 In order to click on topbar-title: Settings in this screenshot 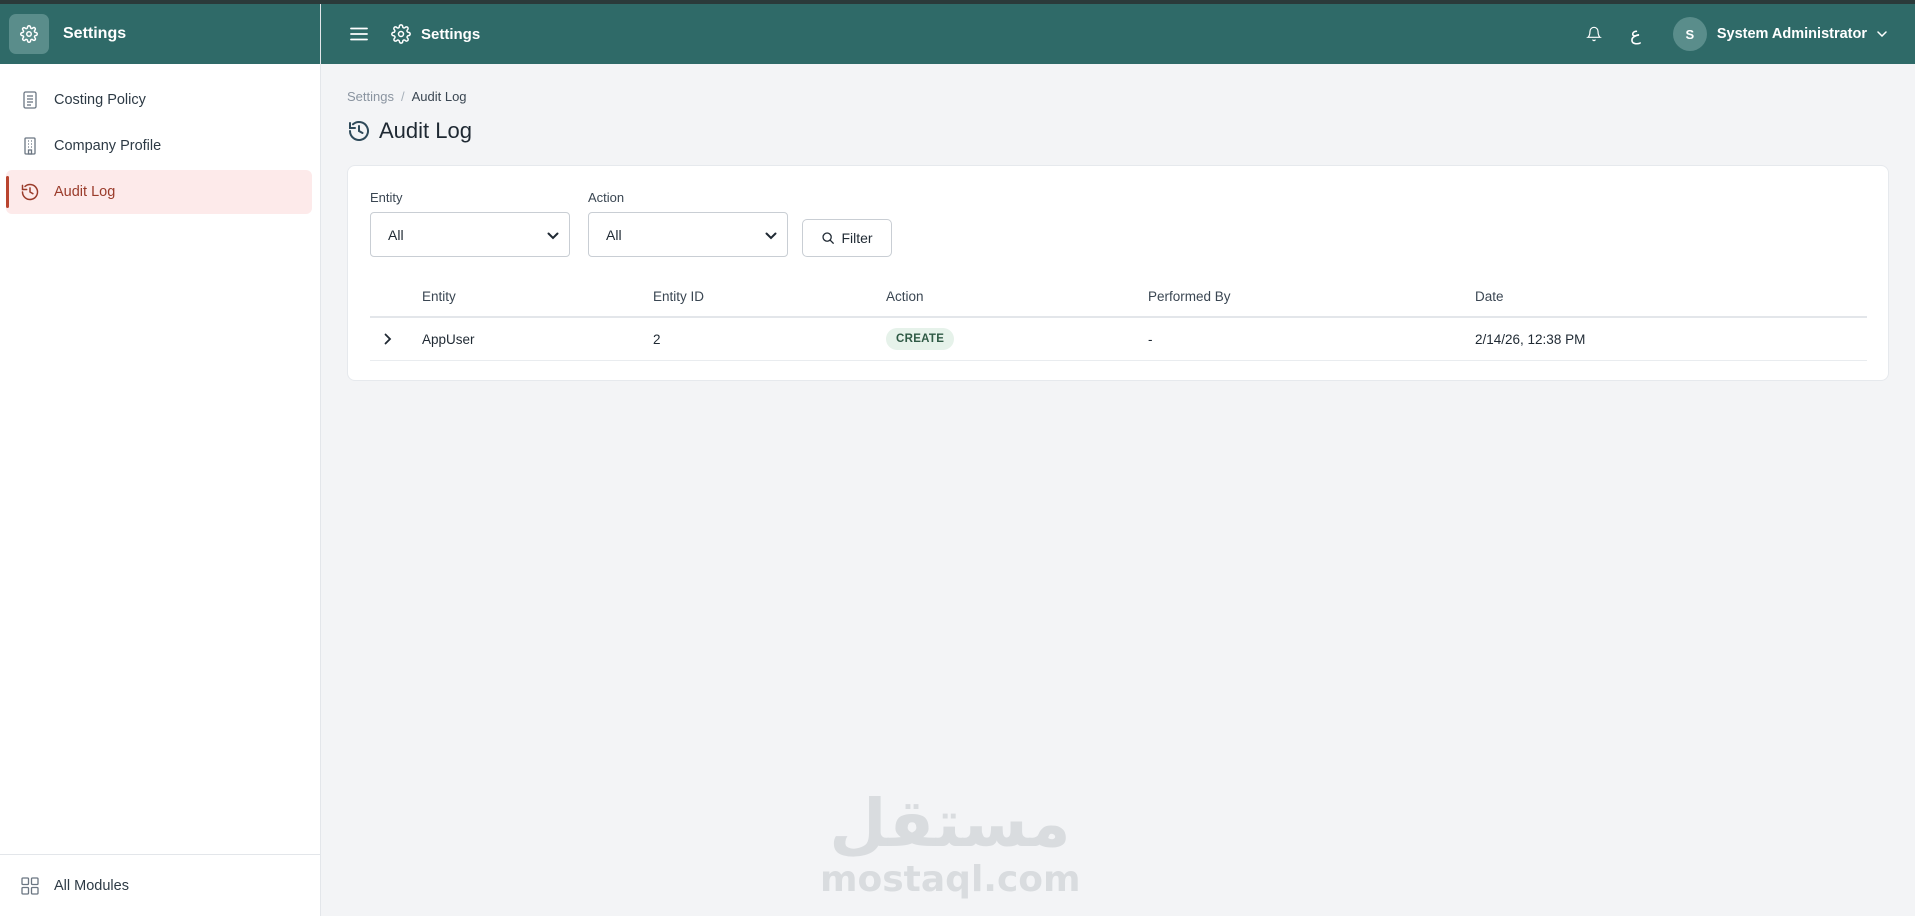, I will do `click(451, 34)`.